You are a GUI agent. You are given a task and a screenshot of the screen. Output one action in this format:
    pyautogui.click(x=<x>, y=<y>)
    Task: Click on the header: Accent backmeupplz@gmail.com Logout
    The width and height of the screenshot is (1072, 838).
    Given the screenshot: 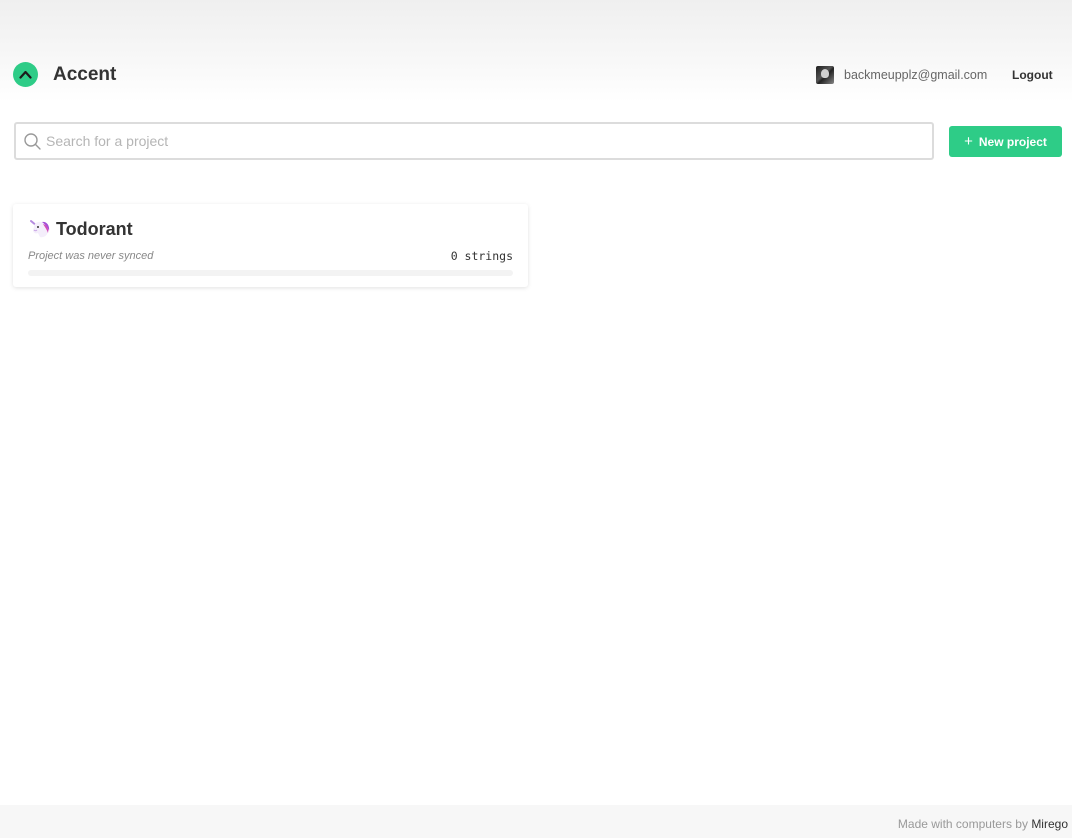 What is the action you would take?
    pyautogui.click(x=536, y=51)
    